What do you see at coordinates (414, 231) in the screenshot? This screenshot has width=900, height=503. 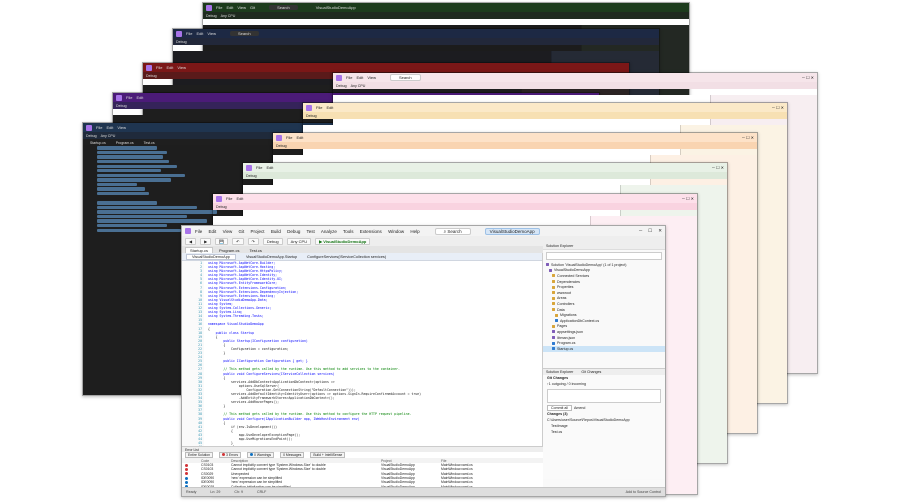 I see `menu-help: Help` at bounding box center [414, 231].